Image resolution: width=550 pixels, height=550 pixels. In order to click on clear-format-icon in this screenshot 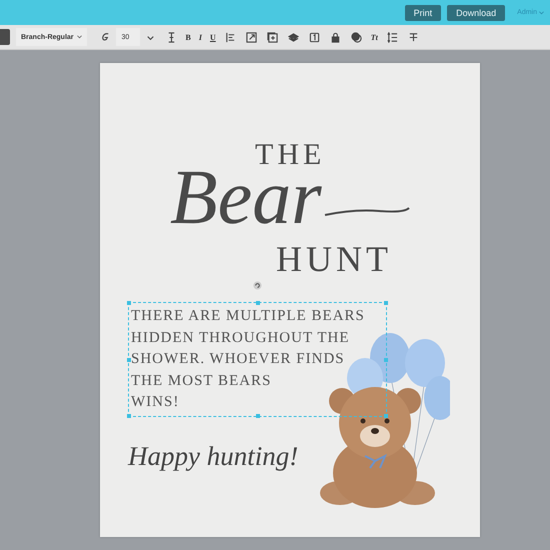, I will do `click(413, 37)`.